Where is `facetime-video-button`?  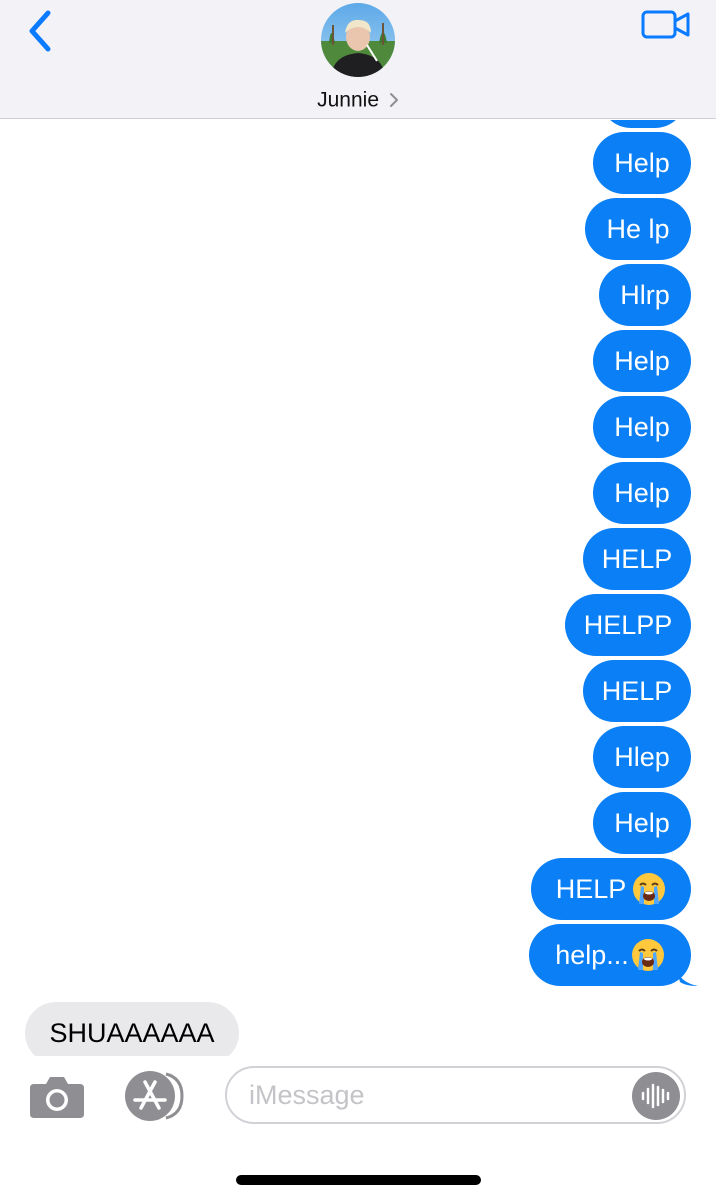
facetime-video-button is located at coordinates (666, 24).